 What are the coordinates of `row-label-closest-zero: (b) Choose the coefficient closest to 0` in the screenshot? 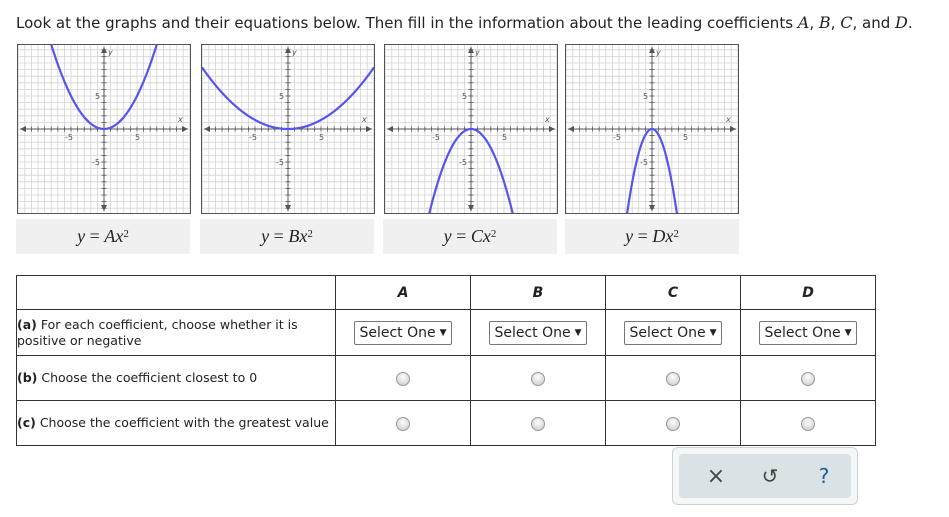 It's located at (176, 378).